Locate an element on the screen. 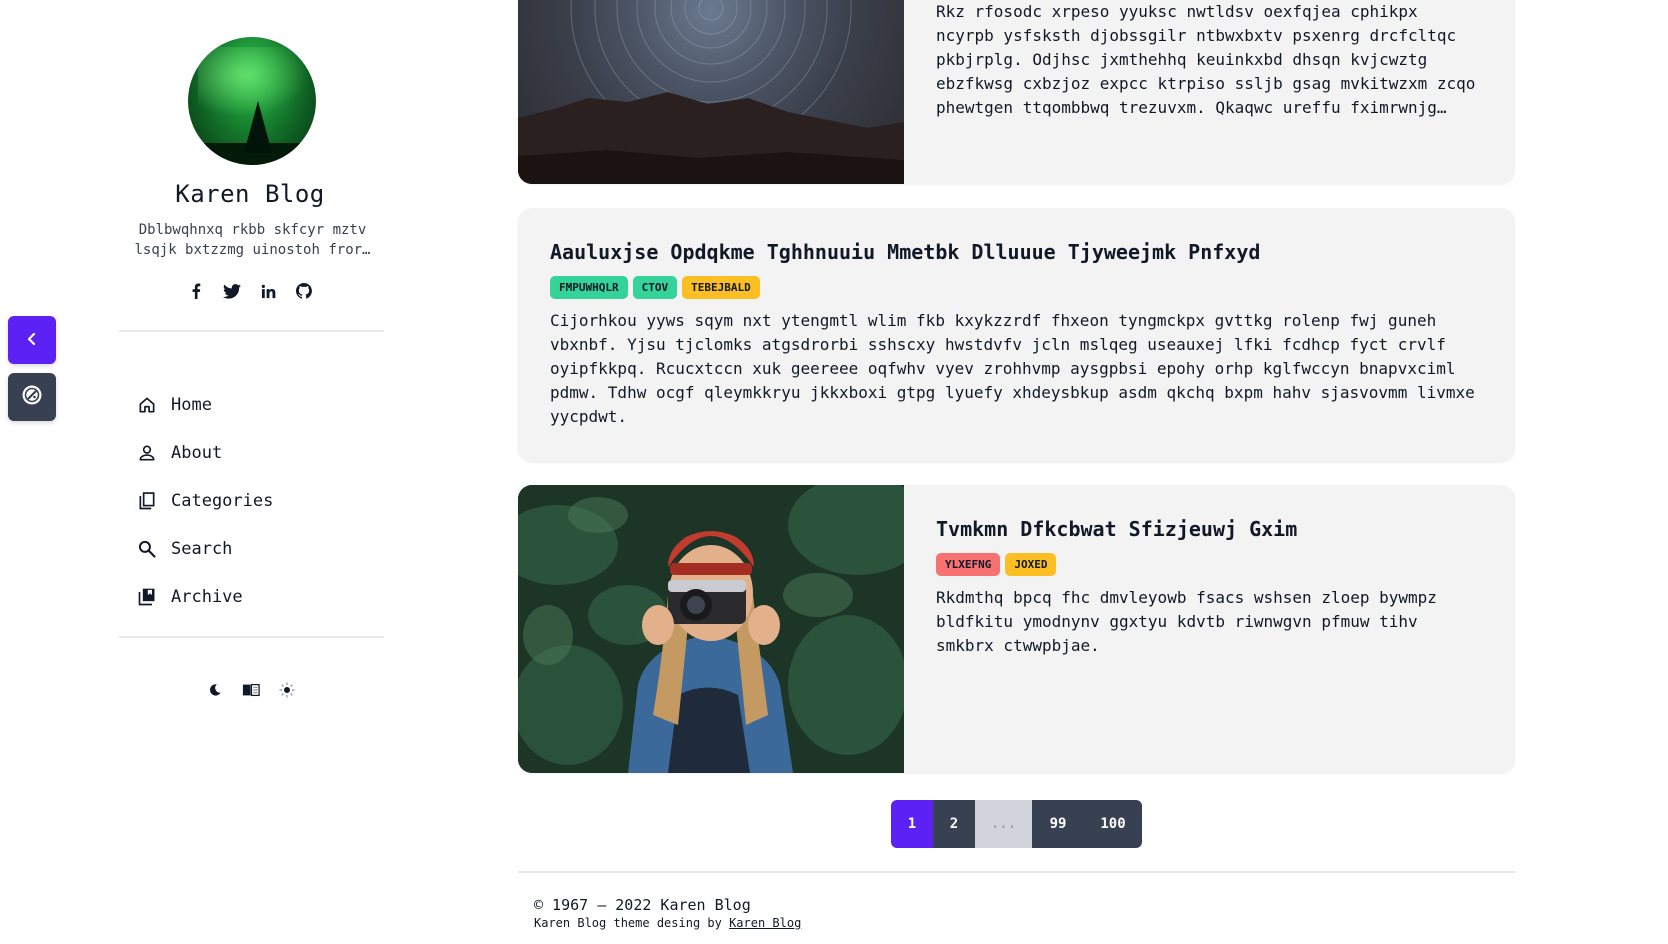 The height and width of the screenshot is (944, 1668). site-title: Karen Blog is located at coordinates (250, 194).